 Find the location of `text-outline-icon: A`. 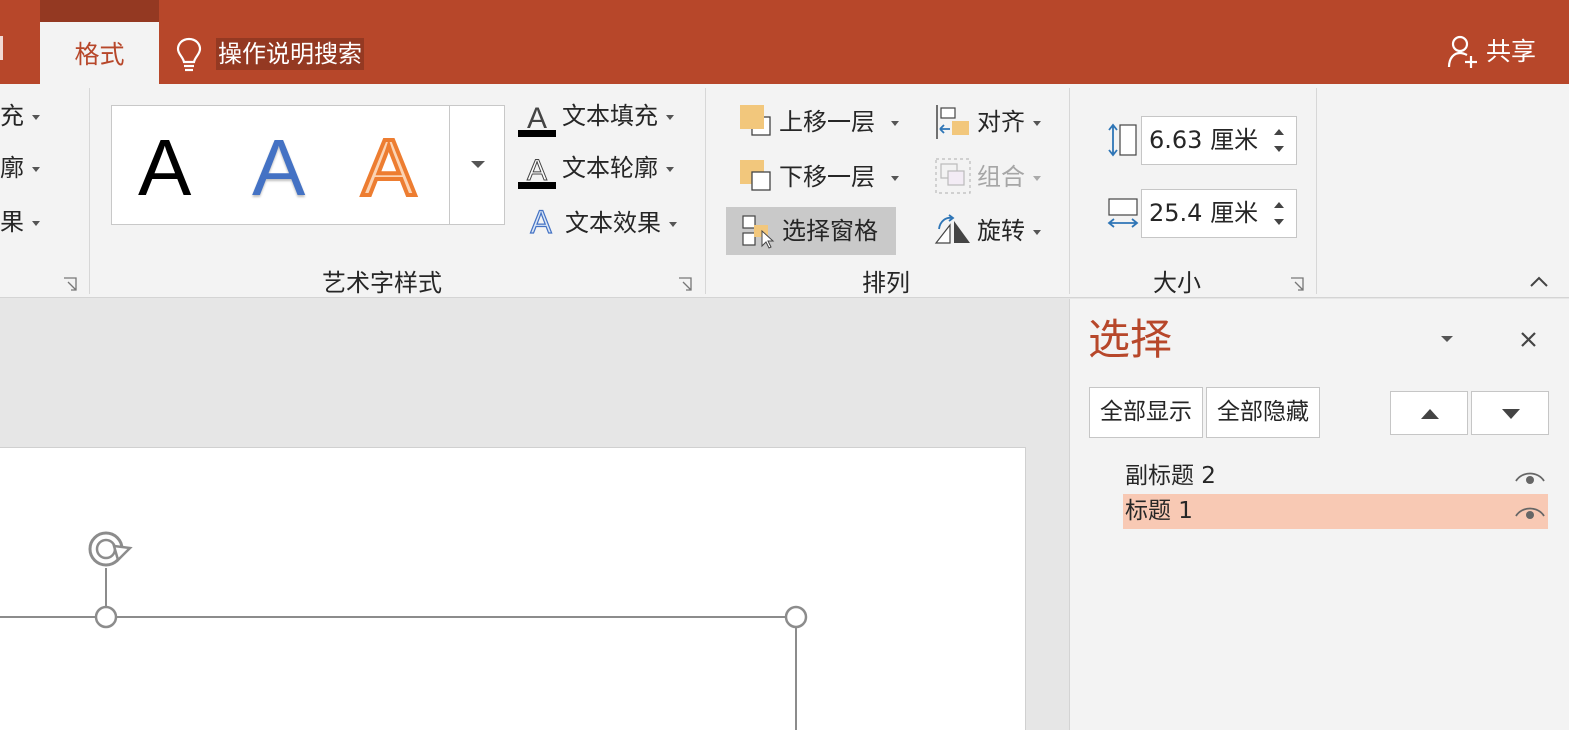

text-outline-icon: A is located at coordinates (537, 171).